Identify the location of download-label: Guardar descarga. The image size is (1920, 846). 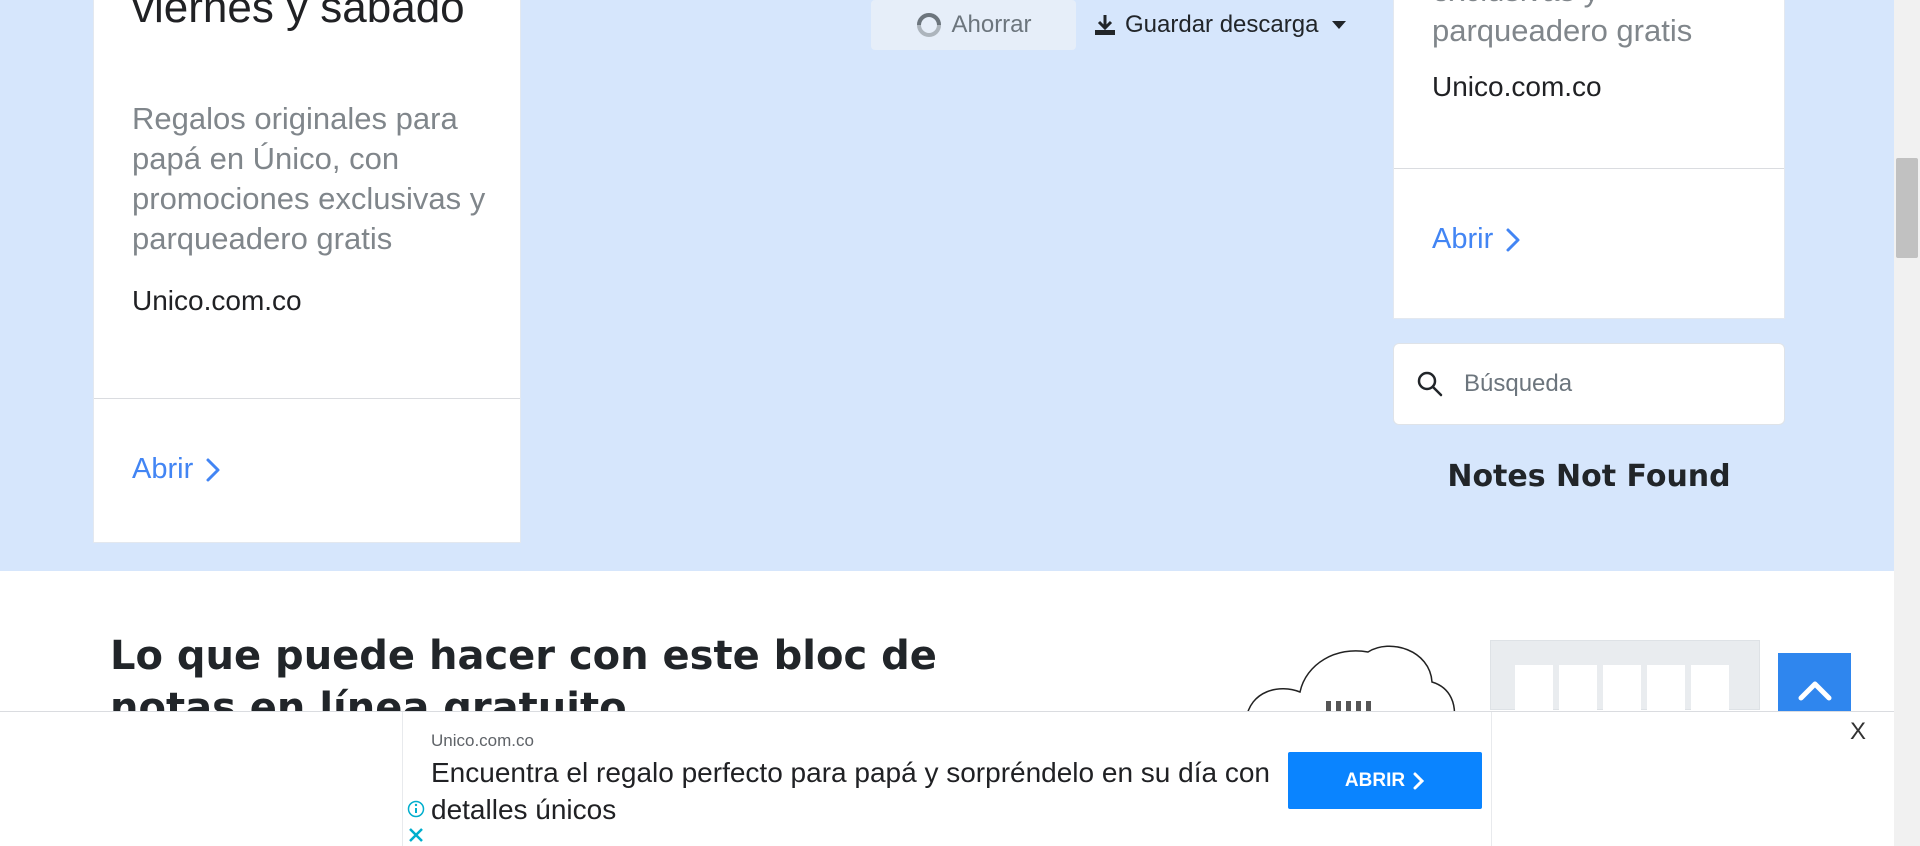
(1222, 24).